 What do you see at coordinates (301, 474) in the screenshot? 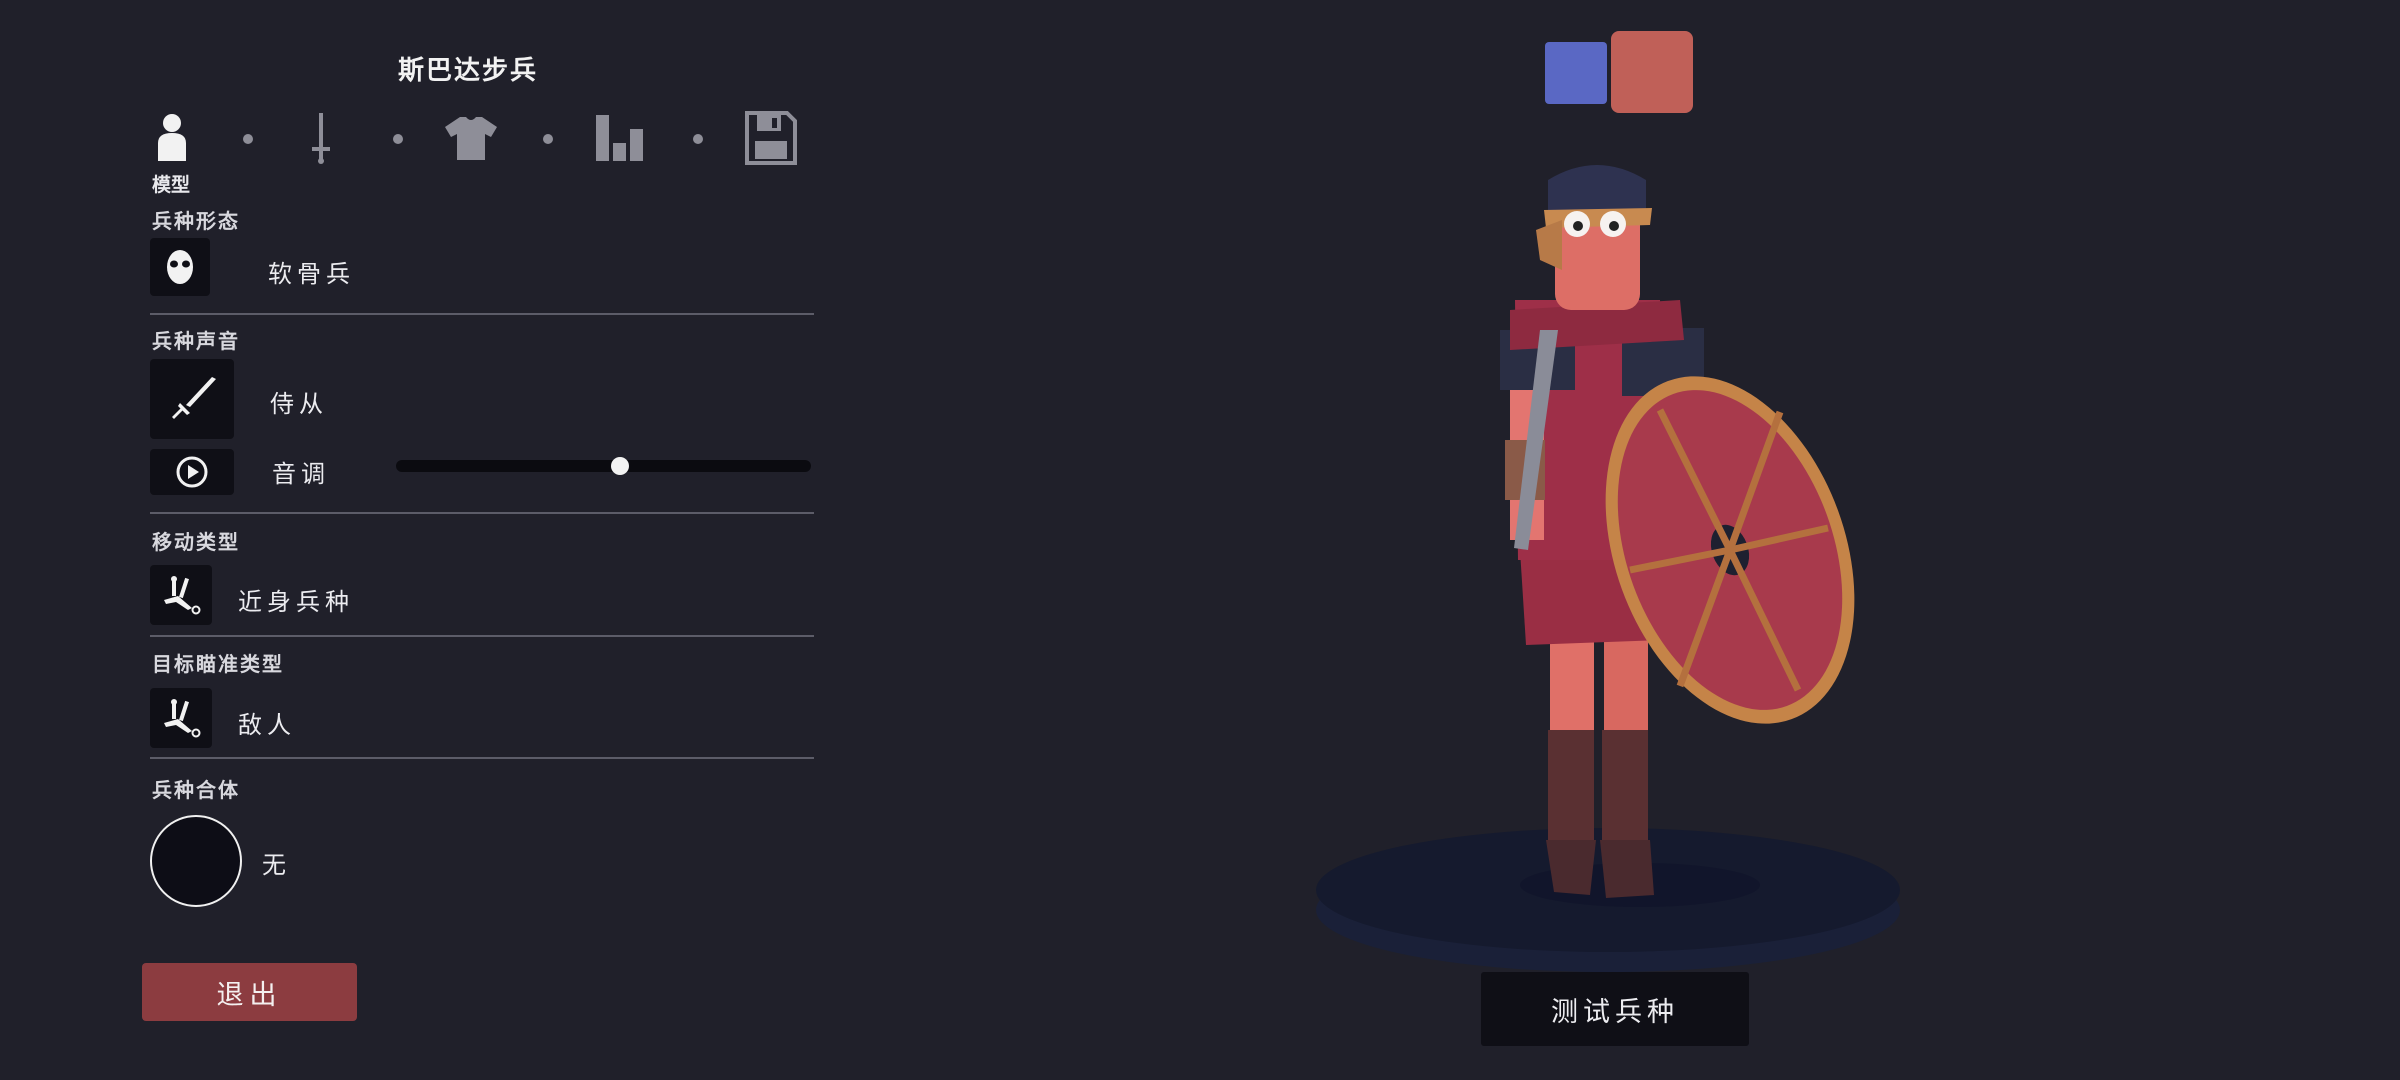
I see `pitch-label: 音调` at bounding box center [301, 474].